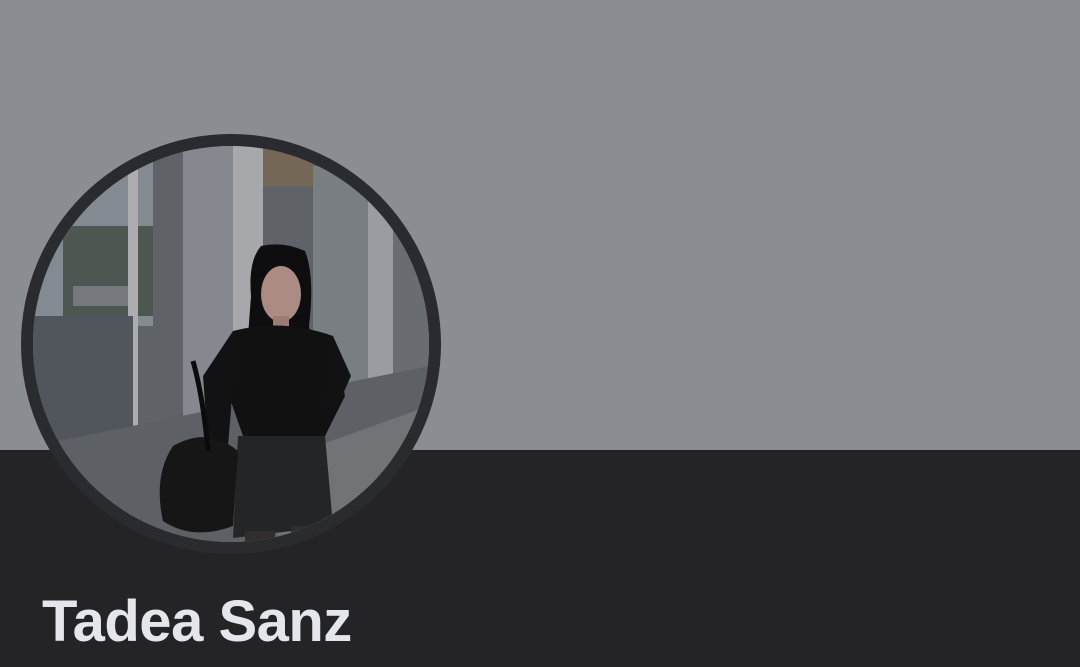 This screenshot has height=667, width=1080. Describe the element at coordinates (197, 621) in the screenshot. I see `profile-name: Tadea Sanz` at that location.